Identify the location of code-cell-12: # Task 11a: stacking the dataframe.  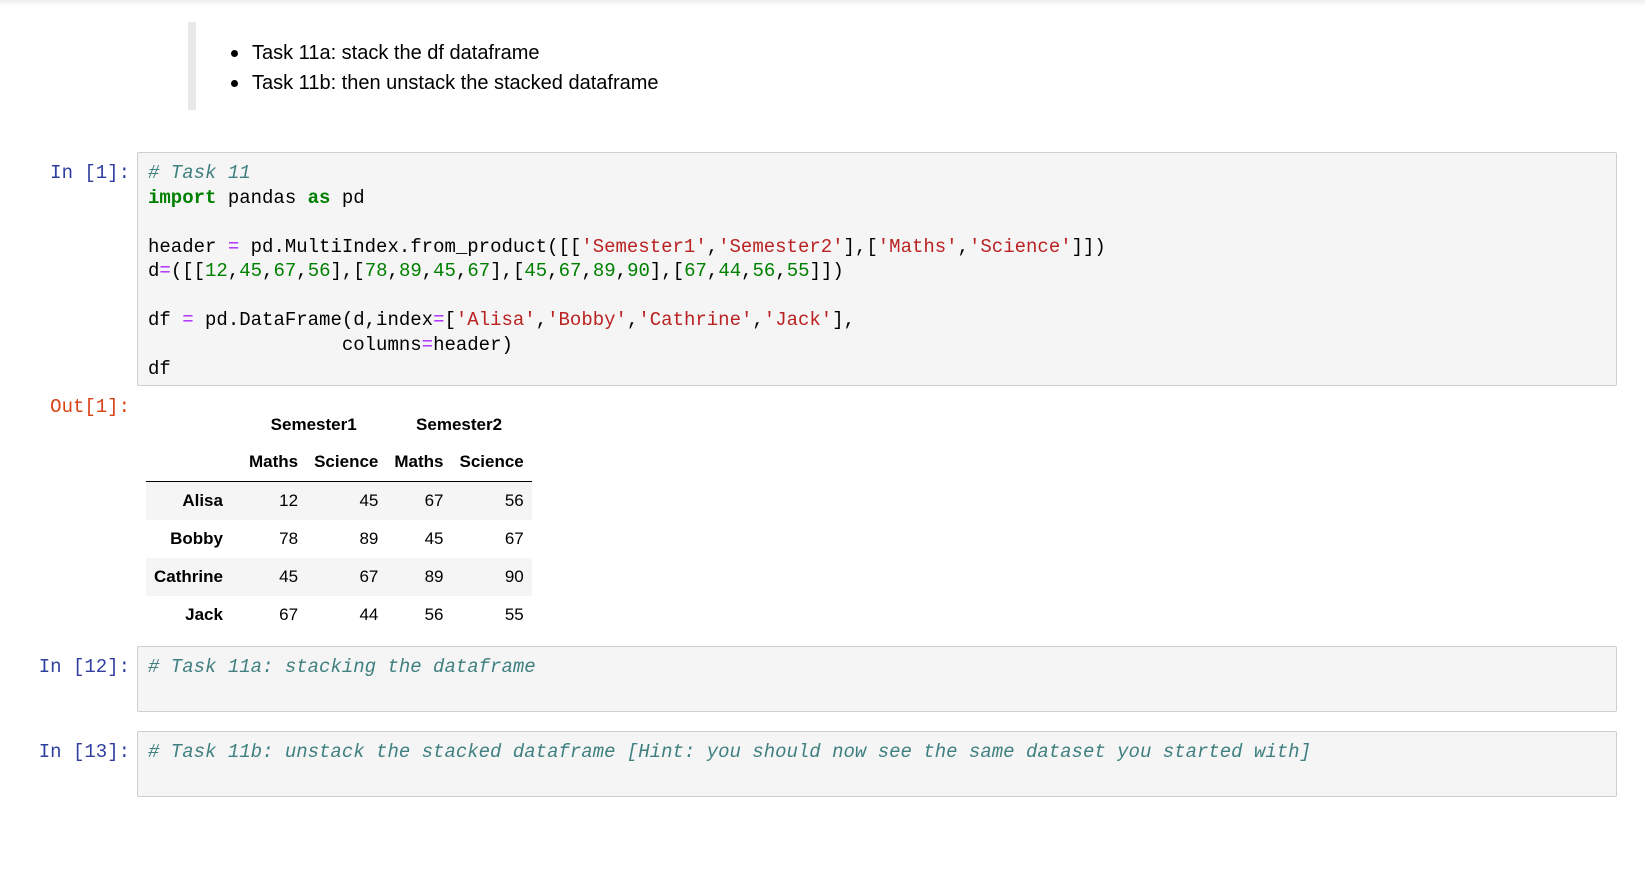
(877, 679).